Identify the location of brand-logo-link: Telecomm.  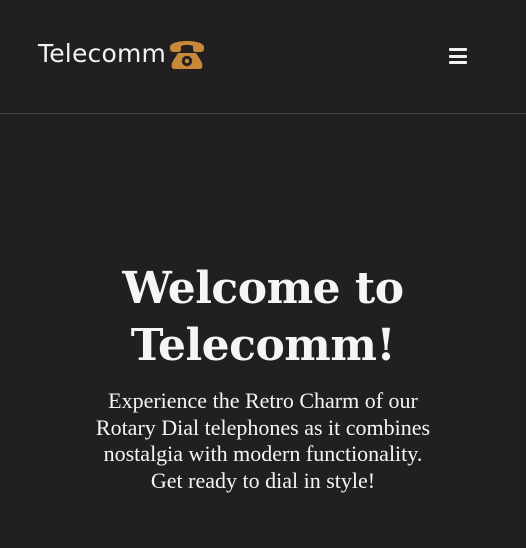
(122, 54).